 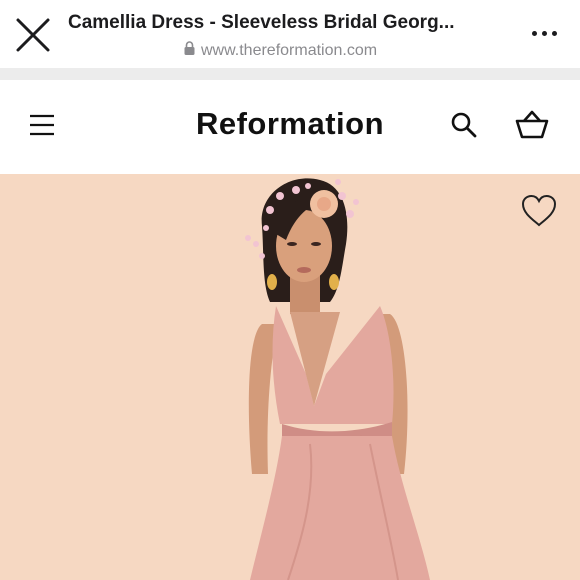 What do you see at coordinates (539, 211) in the screenshot?
I see `heart-icon` at bounding box center [539, 211].